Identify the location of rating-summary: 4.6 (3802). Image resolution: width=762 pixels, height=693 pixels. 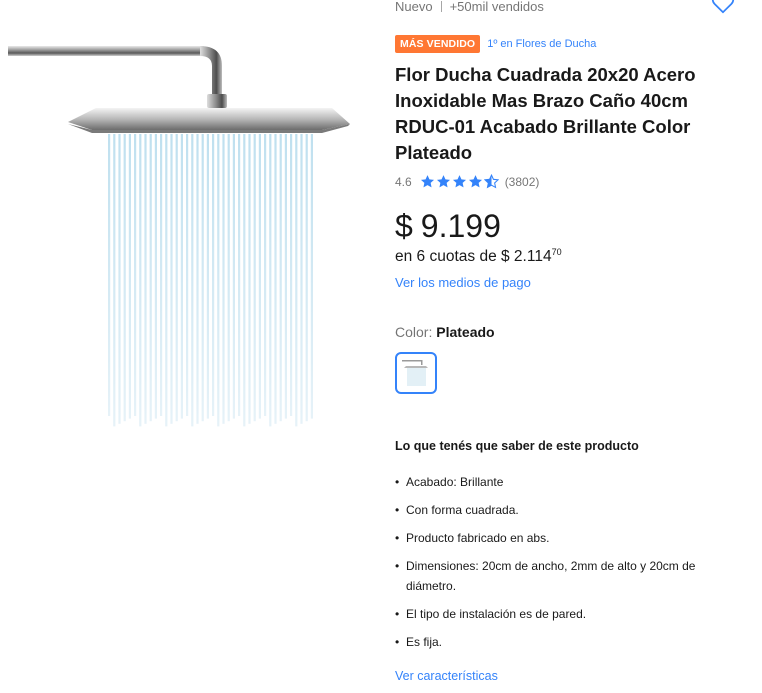
(467, 181).